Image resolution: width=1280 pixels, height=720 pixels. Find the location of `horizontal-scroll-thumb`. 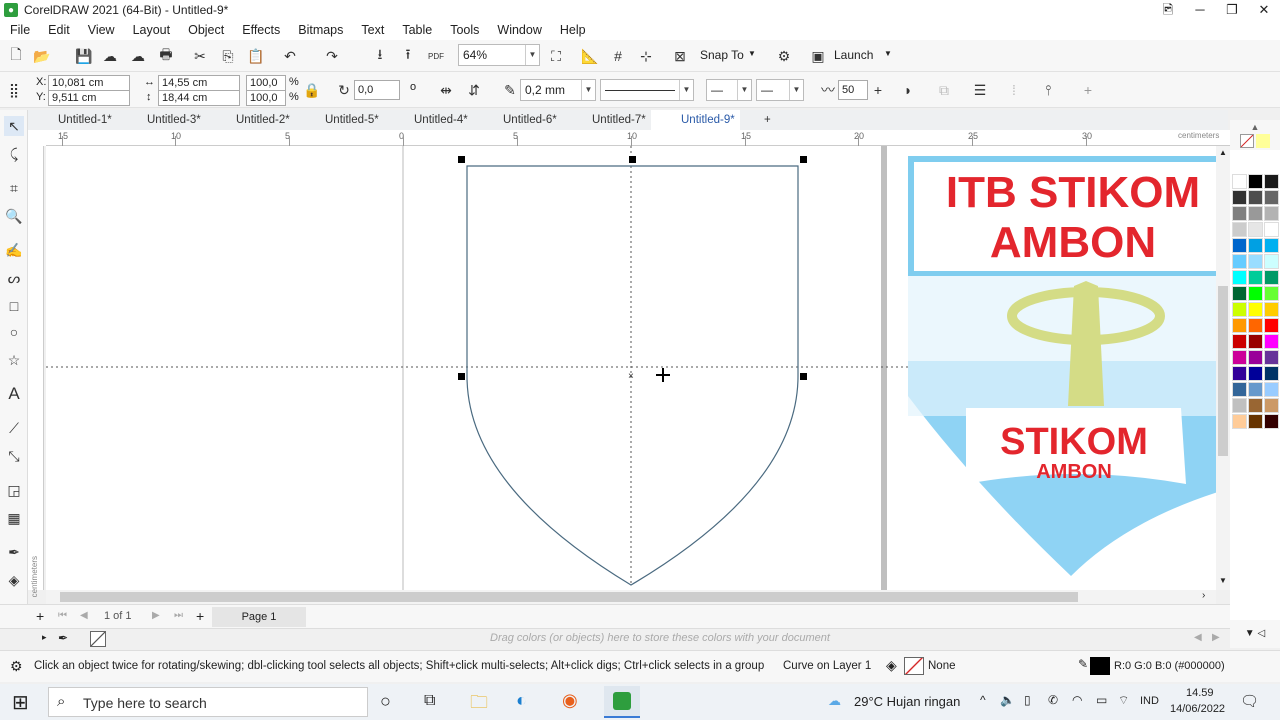

horizontal-scroll-thumb is located at coordinates (569, 597).